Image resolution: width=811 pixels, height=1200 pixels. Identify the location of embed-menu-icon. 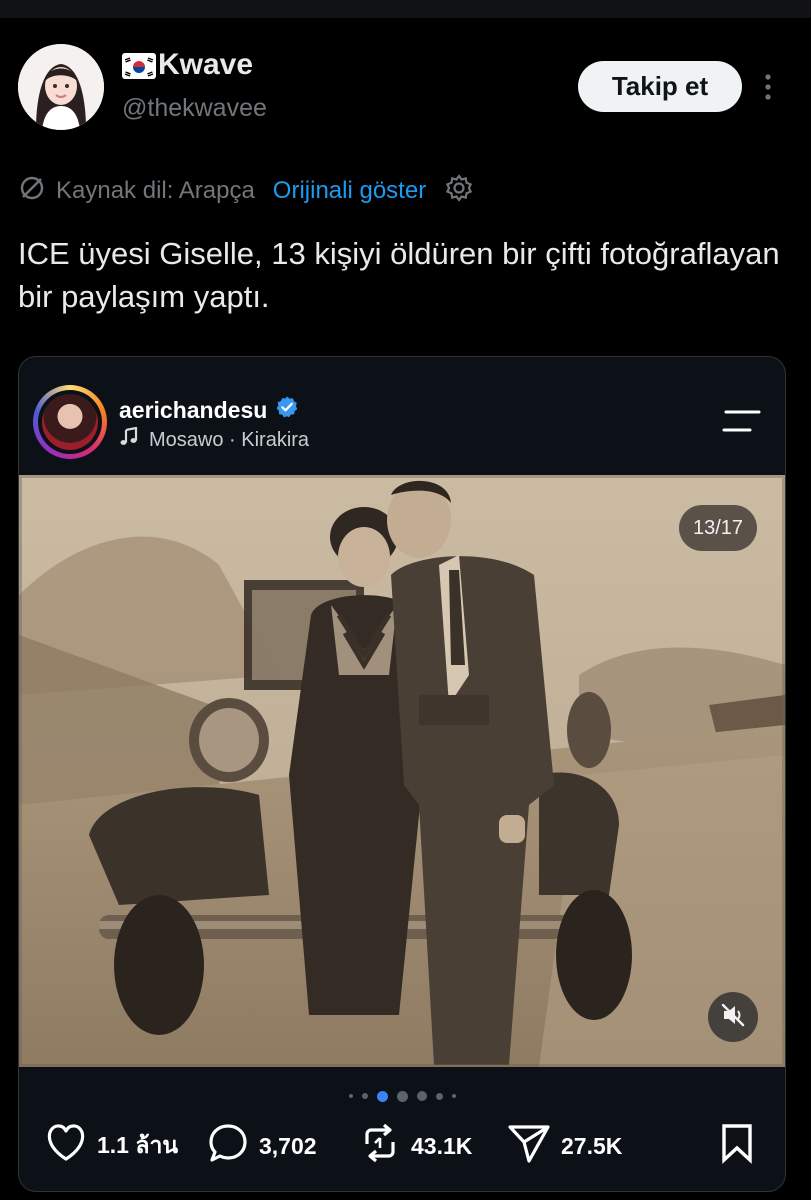
(742, 421).